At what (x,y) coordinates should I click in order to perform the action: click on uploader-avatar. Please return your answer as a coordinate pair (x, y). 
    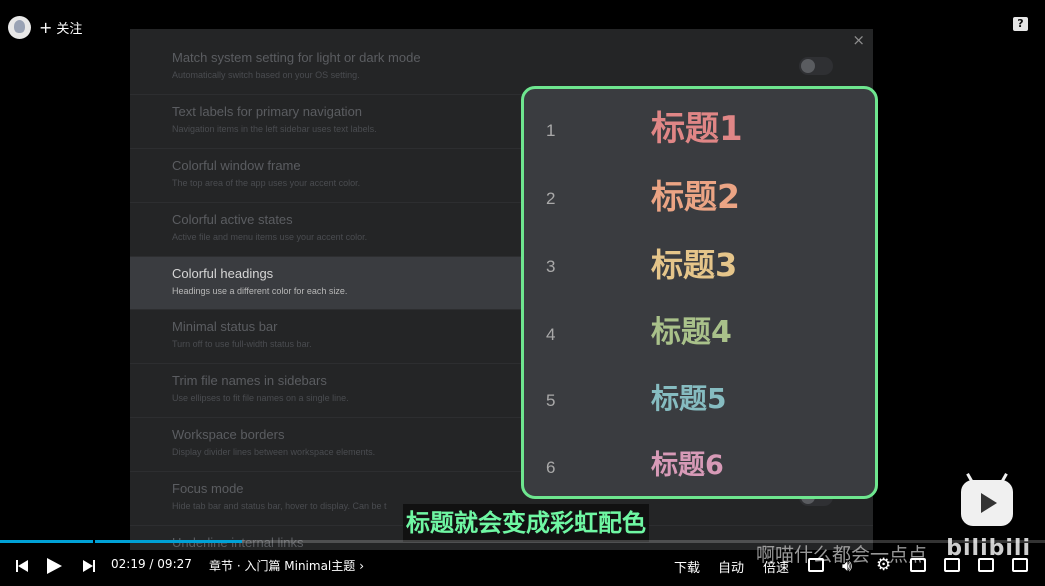
    Looking at the image, I should click on (19, 27).